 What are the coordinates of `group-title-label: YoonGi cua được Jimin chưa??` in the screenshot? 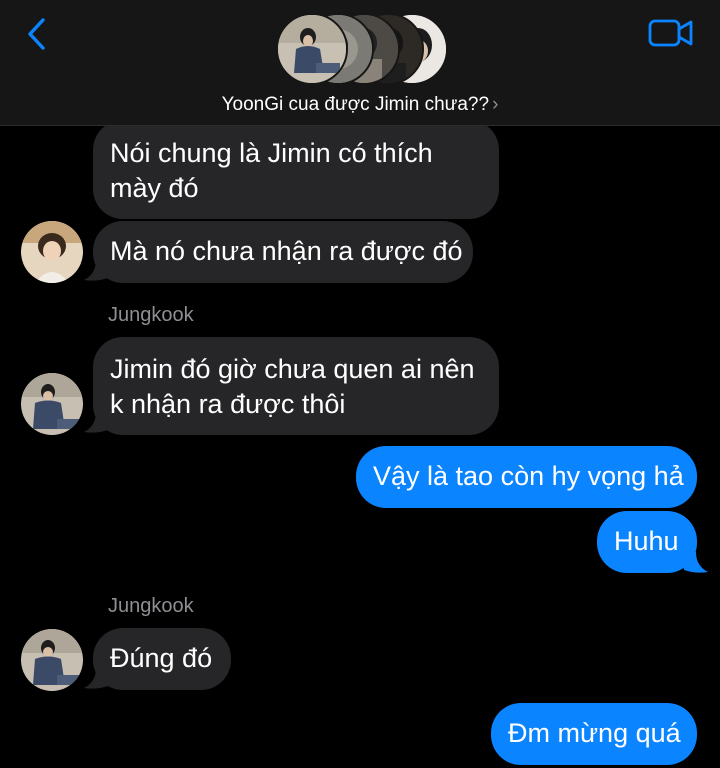 It's located at (355, 104).